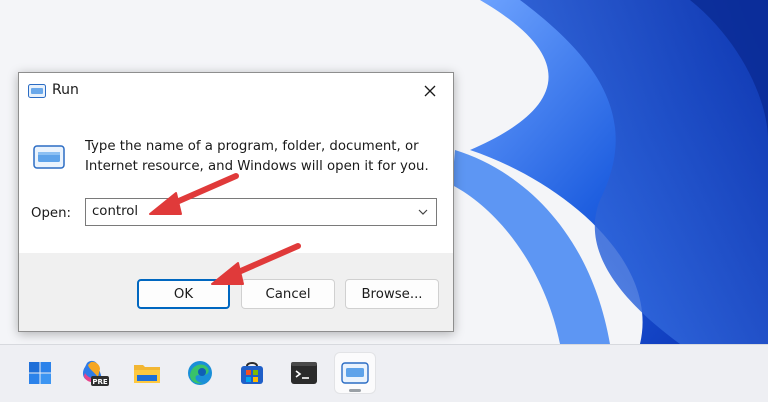  I want to click on taskbar-start-button, so click(40, 373).